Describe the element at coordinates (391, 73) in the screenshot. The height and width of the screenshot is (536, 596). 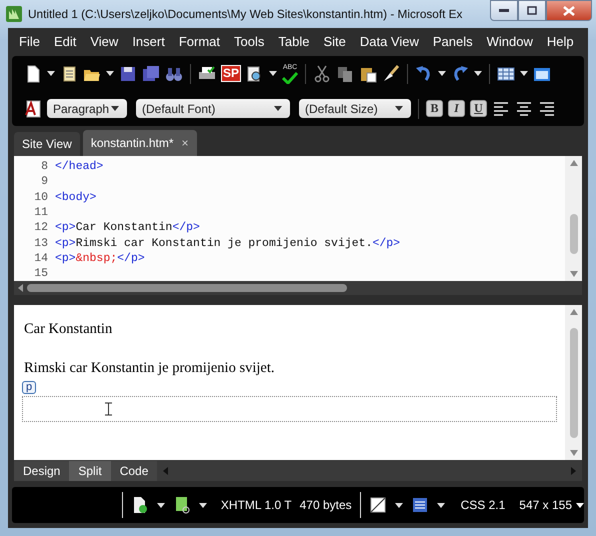
I see `brush-icon` at that location.